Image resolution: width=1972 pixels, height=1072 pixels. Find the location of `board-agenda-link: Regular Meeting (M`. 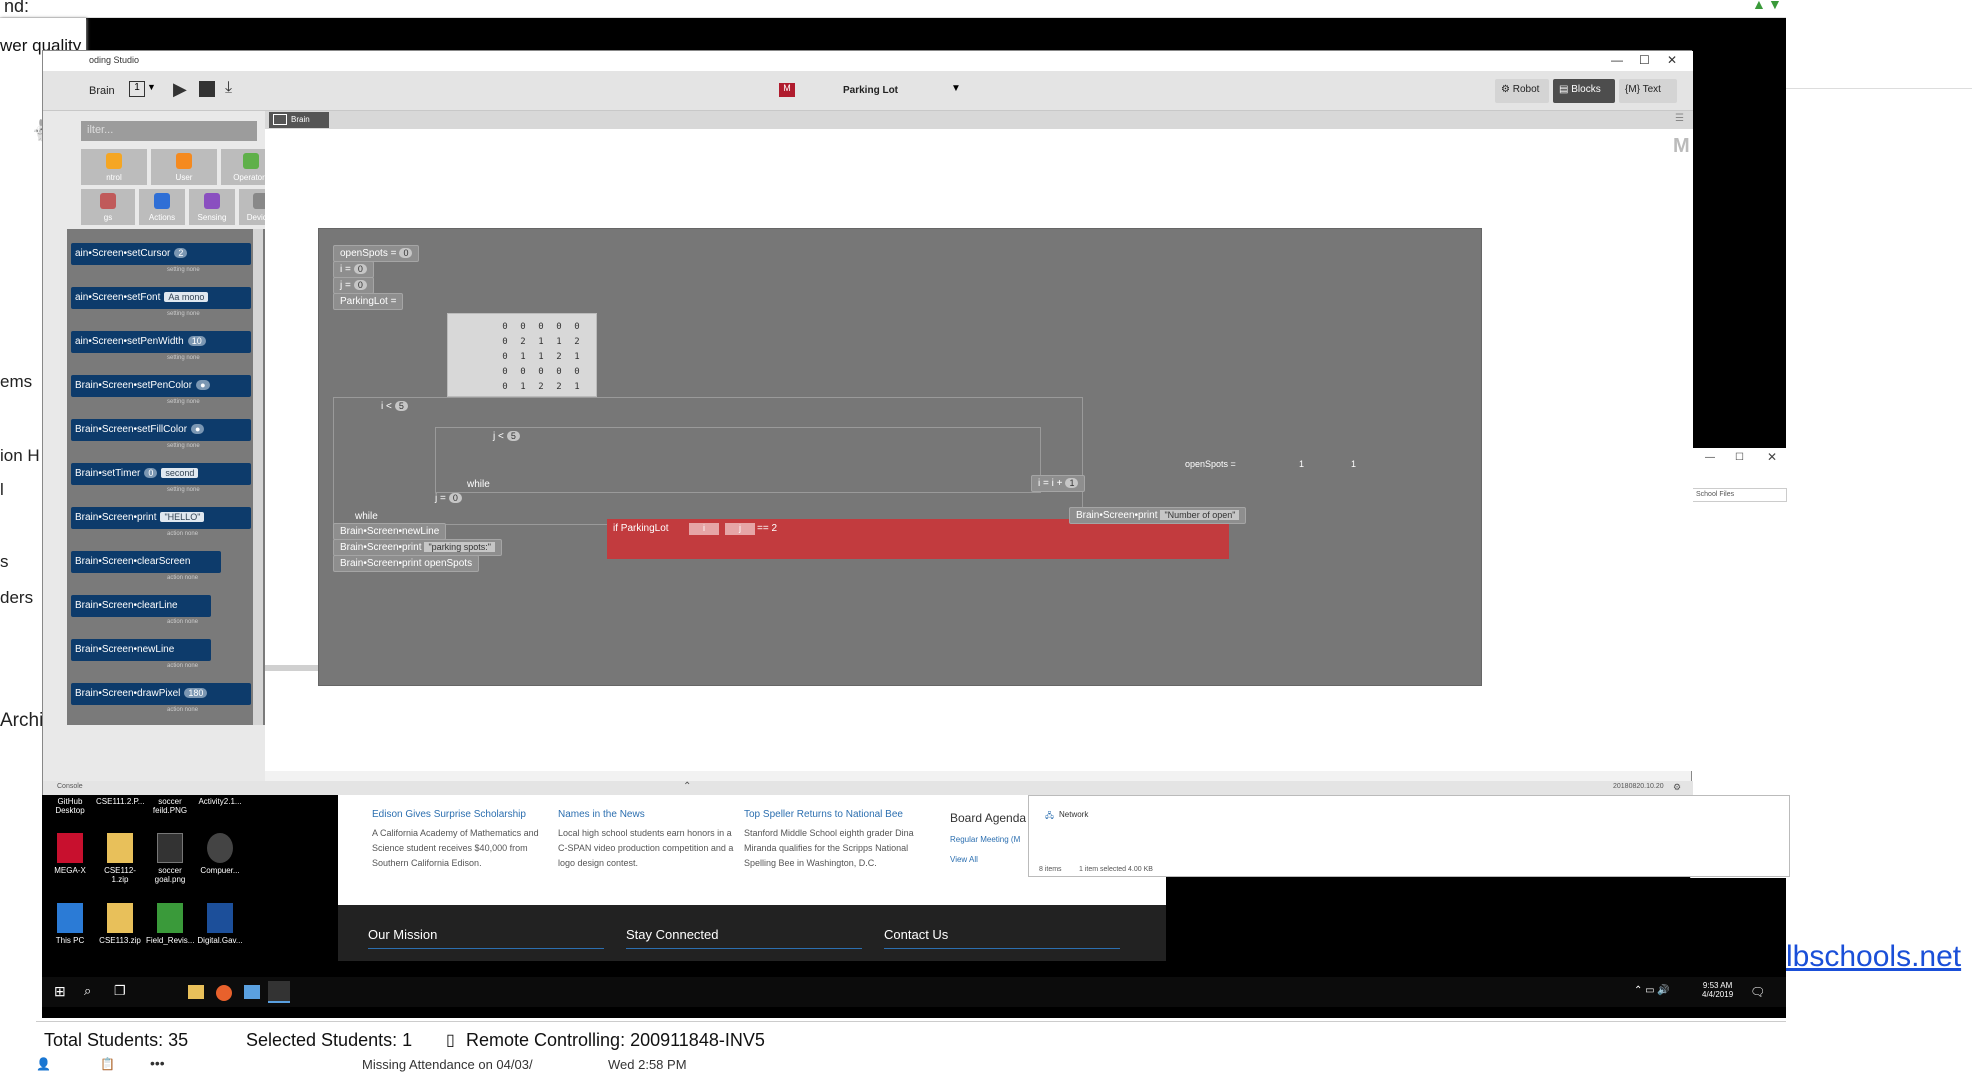

board-agenda-link: Regular Meeting (M is located at coordinates (985, 839).